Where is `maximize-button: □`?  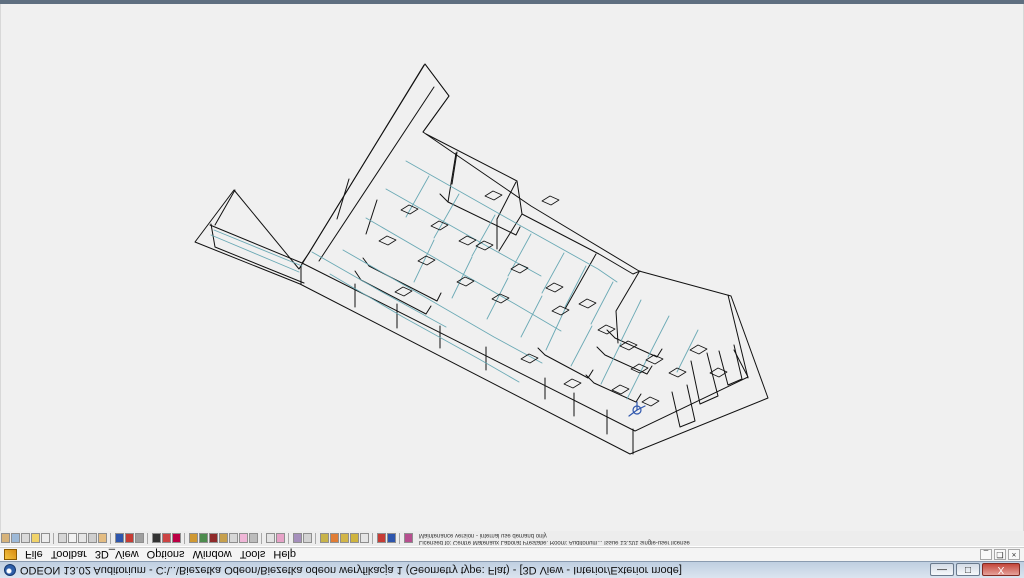 maximize-button: □ is located at coordinates (968, 570).